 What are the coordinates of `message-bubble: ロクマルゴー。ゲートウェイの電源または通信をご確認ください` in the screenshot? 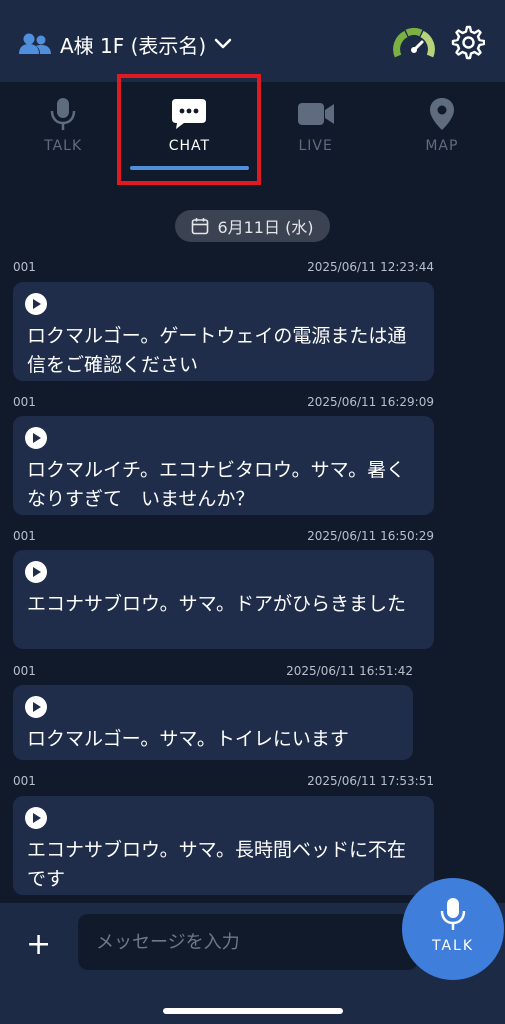 It's located at (223, 331).